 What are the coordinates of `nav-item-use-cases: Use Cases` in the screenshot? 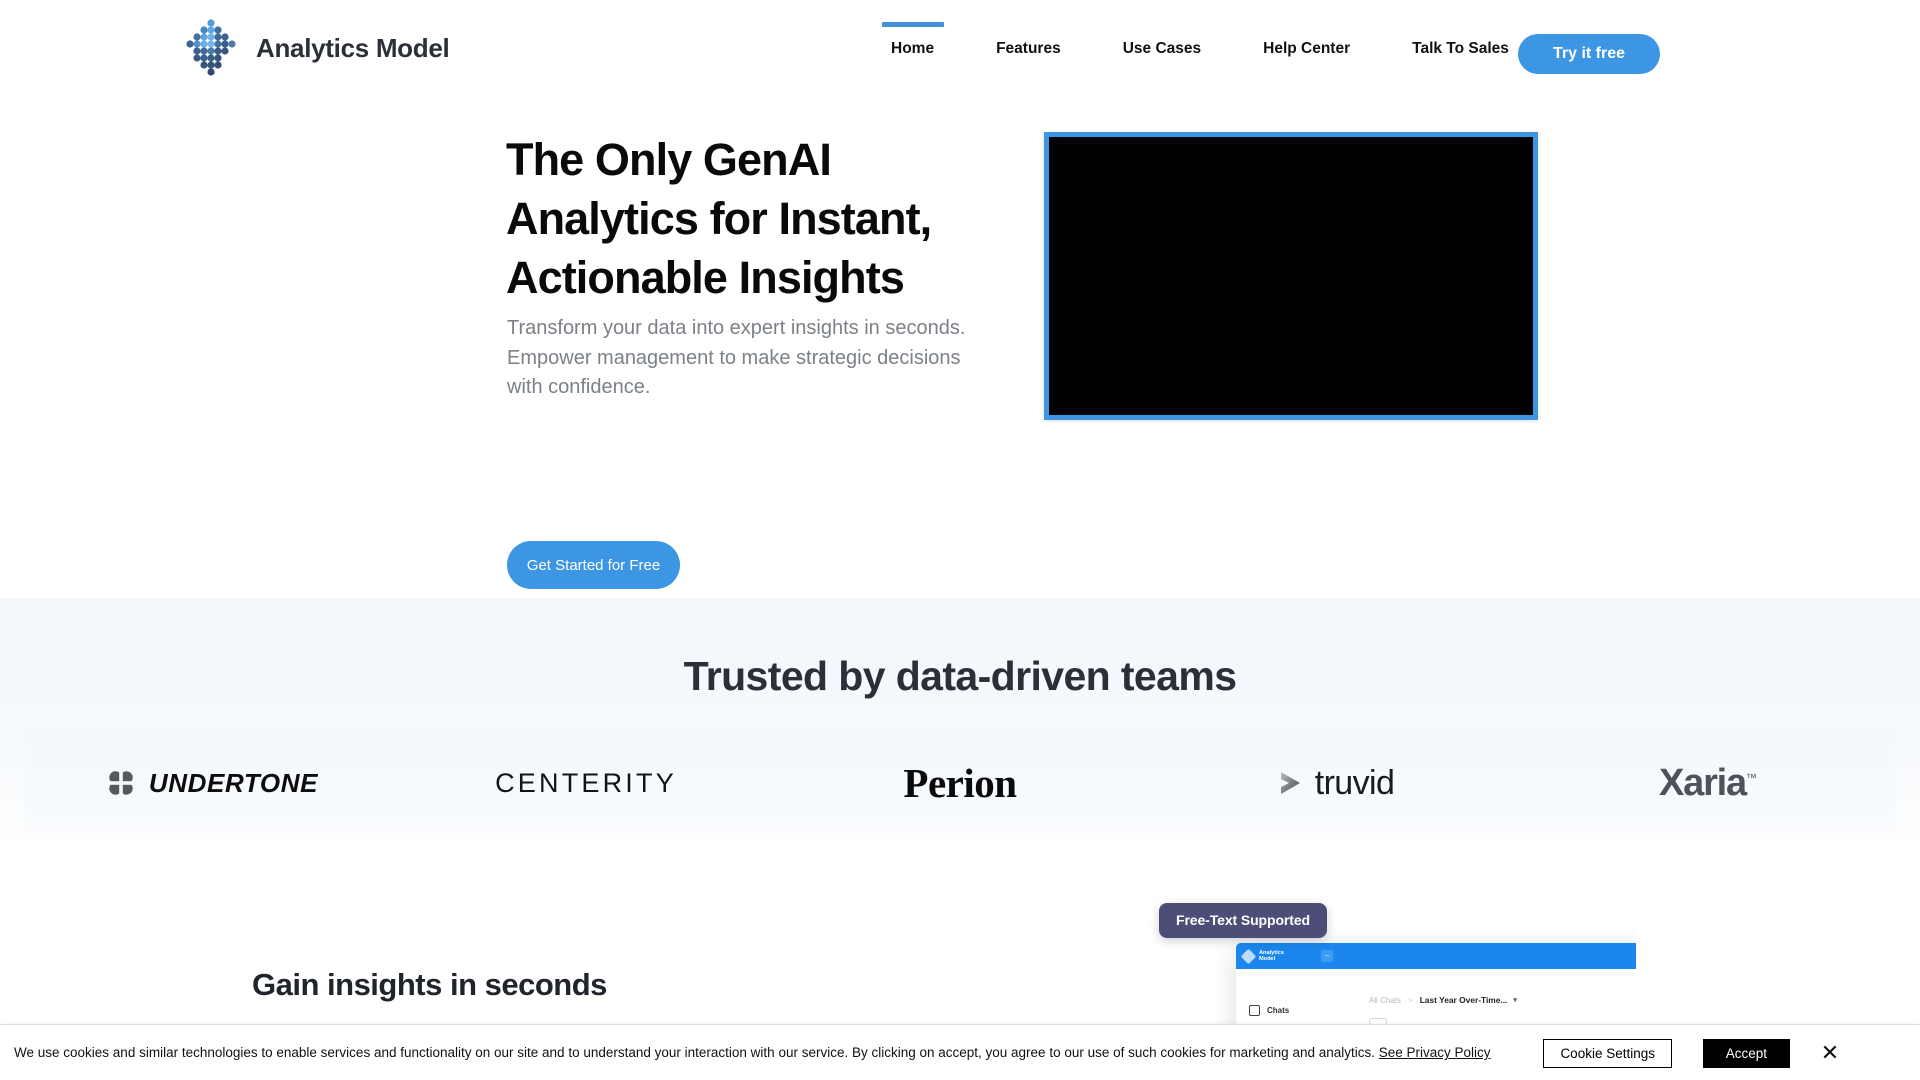 It's located at (1162, 49).